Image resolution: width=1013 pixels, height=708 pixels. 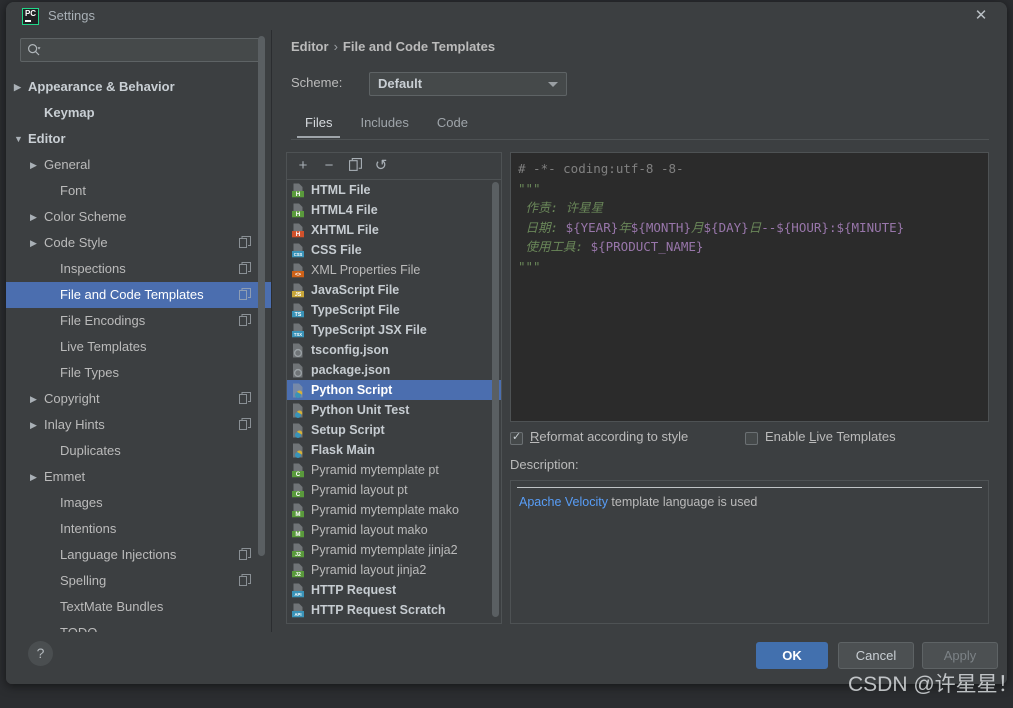 I want to click on sidebar-item-images: Images, so click(x=138, y=503).